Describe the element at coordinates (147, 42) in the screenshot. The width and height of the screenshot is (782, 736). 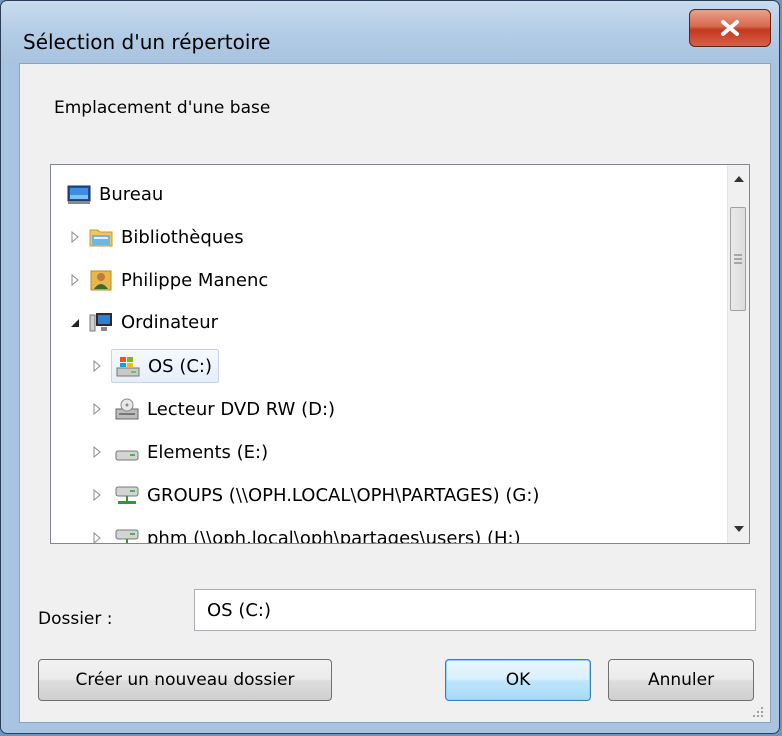
I see `window-title: Sélection d'un répertoire` at that location.